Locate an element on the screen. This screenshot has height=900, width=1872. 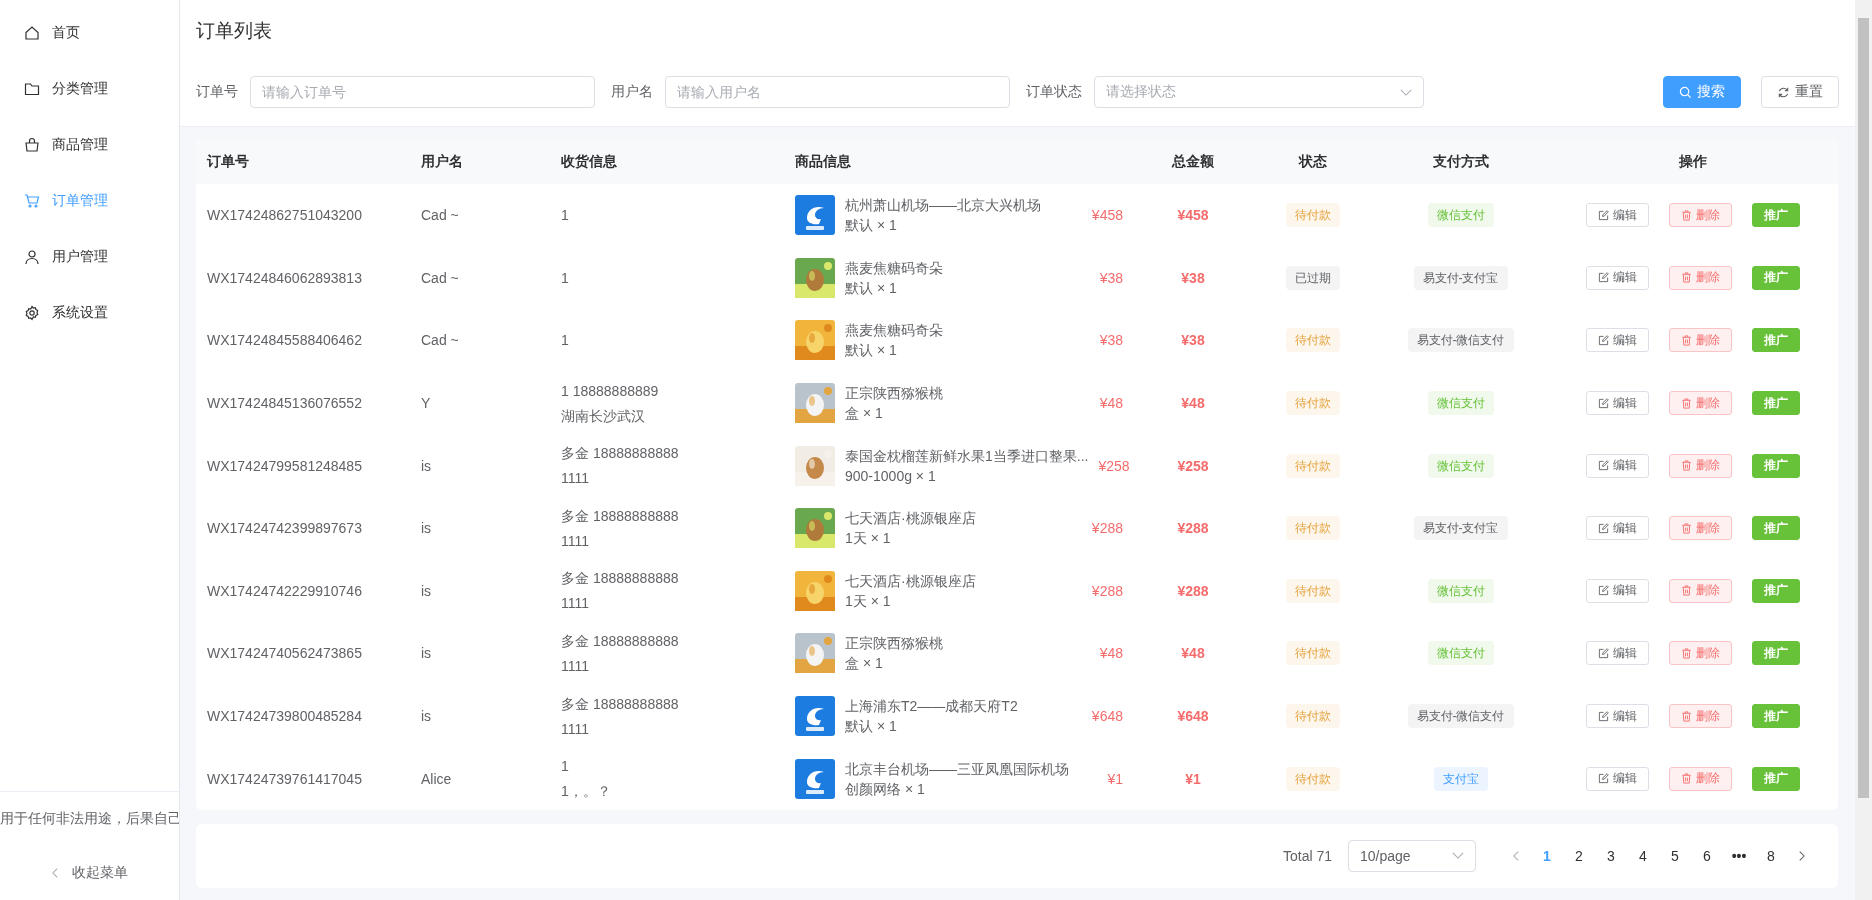
order-number: WX17424862751043200 is located at coordinates (284, 215).